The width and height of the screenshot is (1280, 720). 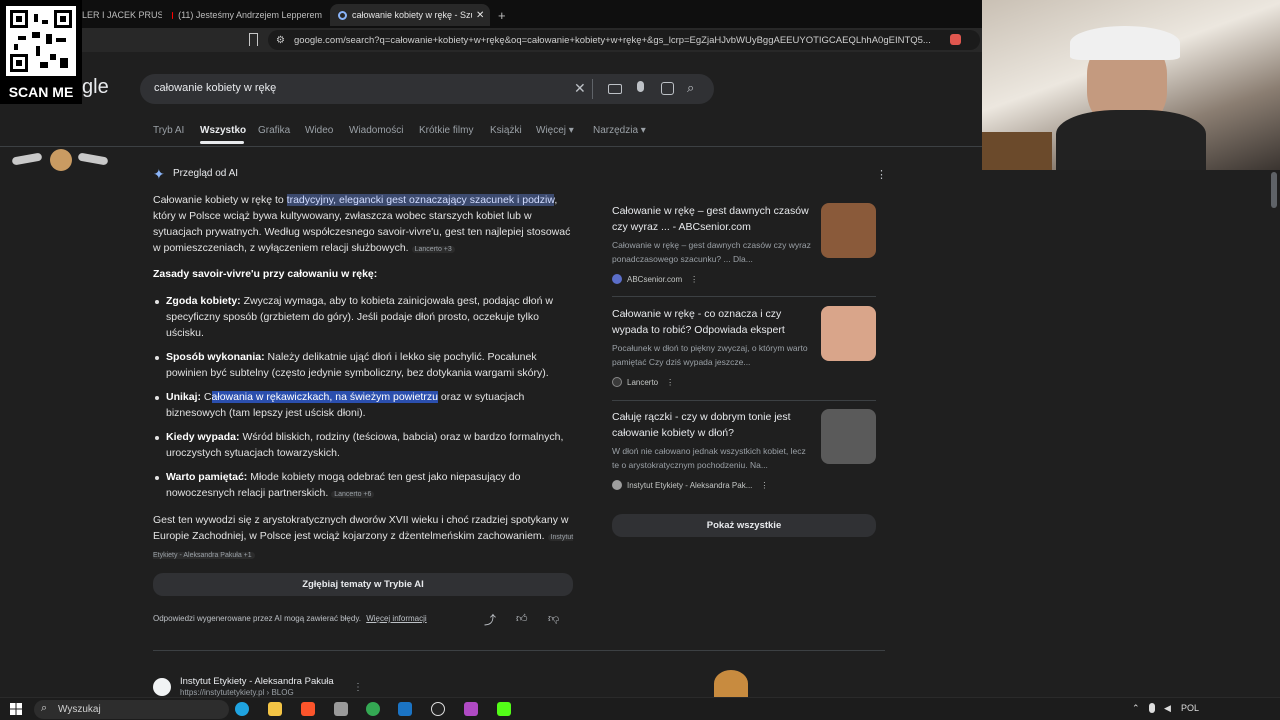 I want to click on streamer-cap, so click(x=1125, y=43).